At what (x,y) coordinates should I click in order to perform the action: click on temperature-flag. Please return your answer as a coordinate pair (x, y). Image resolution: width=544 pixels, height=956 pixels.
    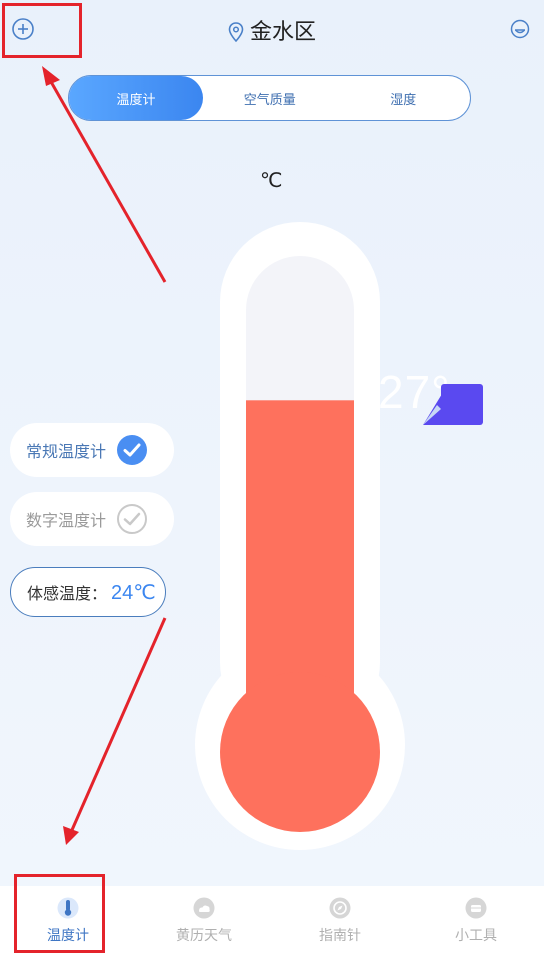
    Looking at the image, I should click on (453, 404).